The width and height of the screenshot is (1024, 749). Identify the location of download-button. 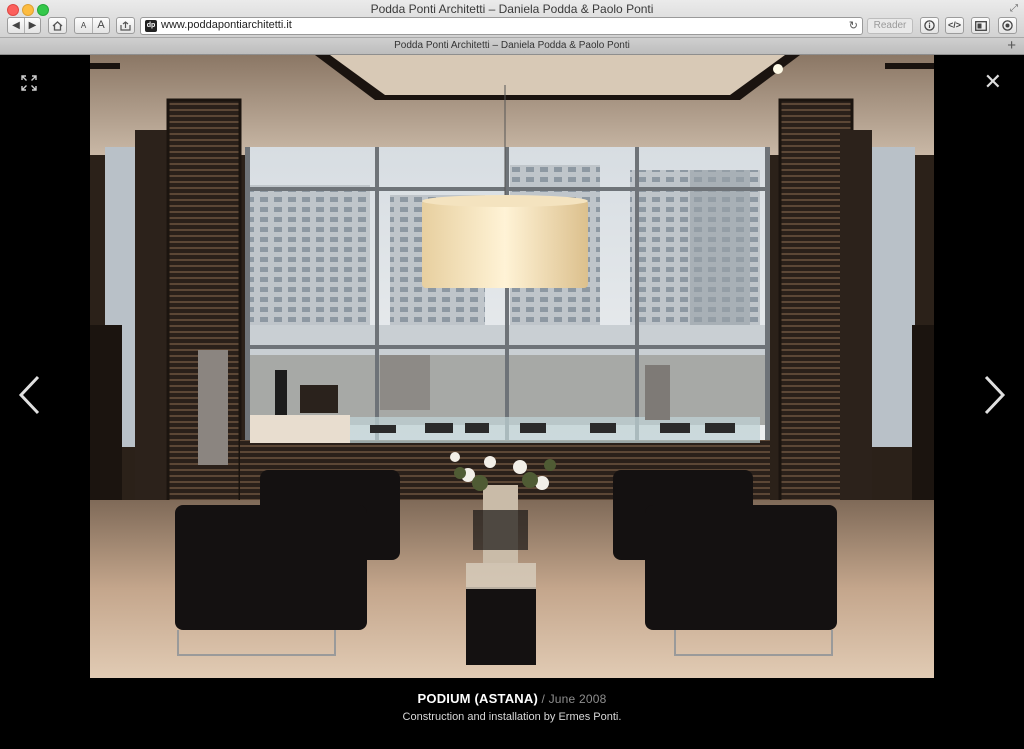
(1007, 25).